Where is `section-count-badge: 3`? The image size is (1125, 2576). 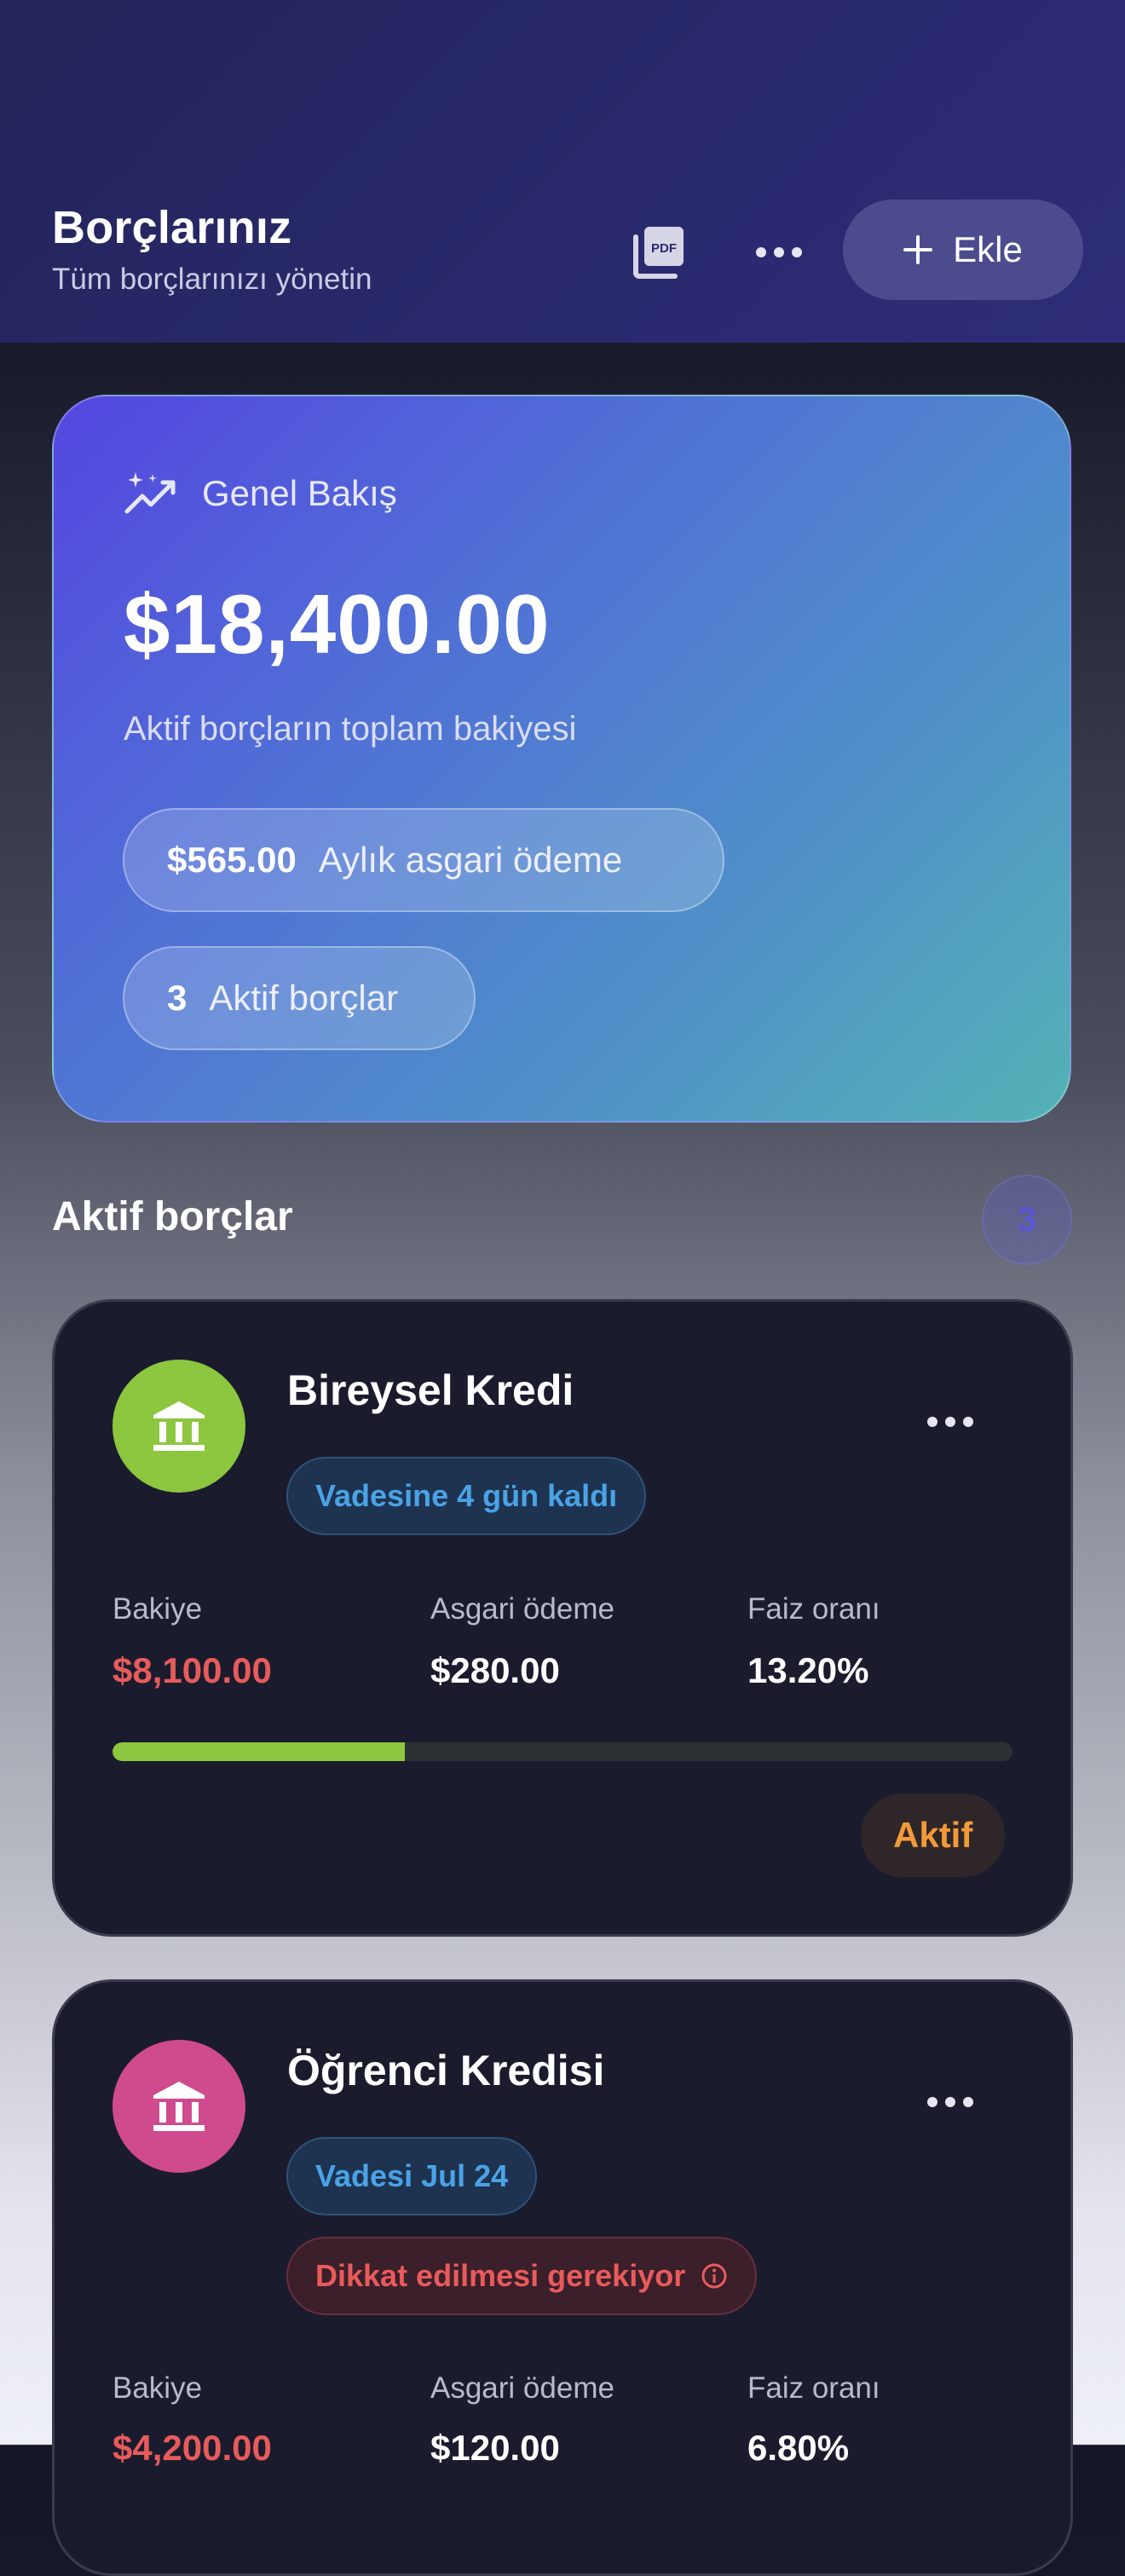 section-count-badge: 3 is located at coordinates (1027, 1220).